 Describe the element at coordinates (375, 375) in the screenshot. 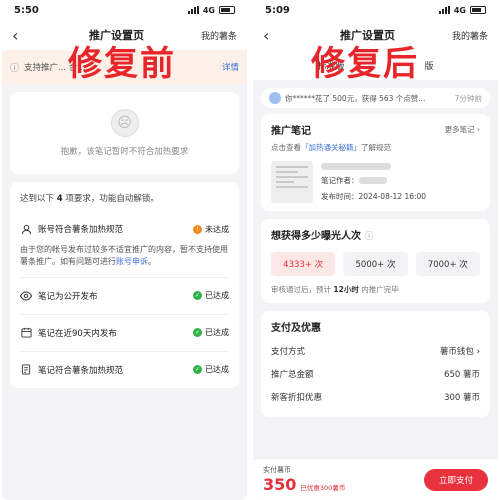

I see `total-amount-row: 推广总金额 650 薯币` at that location.